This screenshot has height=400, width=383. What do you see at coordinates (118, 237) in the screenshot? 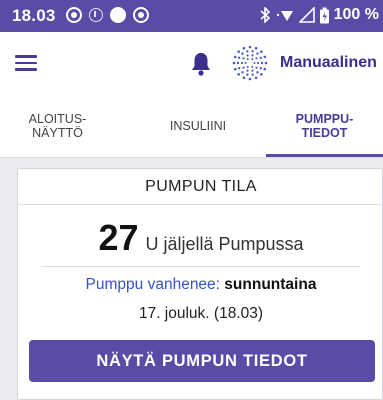
I see `units-value: 27` at bounding box center [118, 237].